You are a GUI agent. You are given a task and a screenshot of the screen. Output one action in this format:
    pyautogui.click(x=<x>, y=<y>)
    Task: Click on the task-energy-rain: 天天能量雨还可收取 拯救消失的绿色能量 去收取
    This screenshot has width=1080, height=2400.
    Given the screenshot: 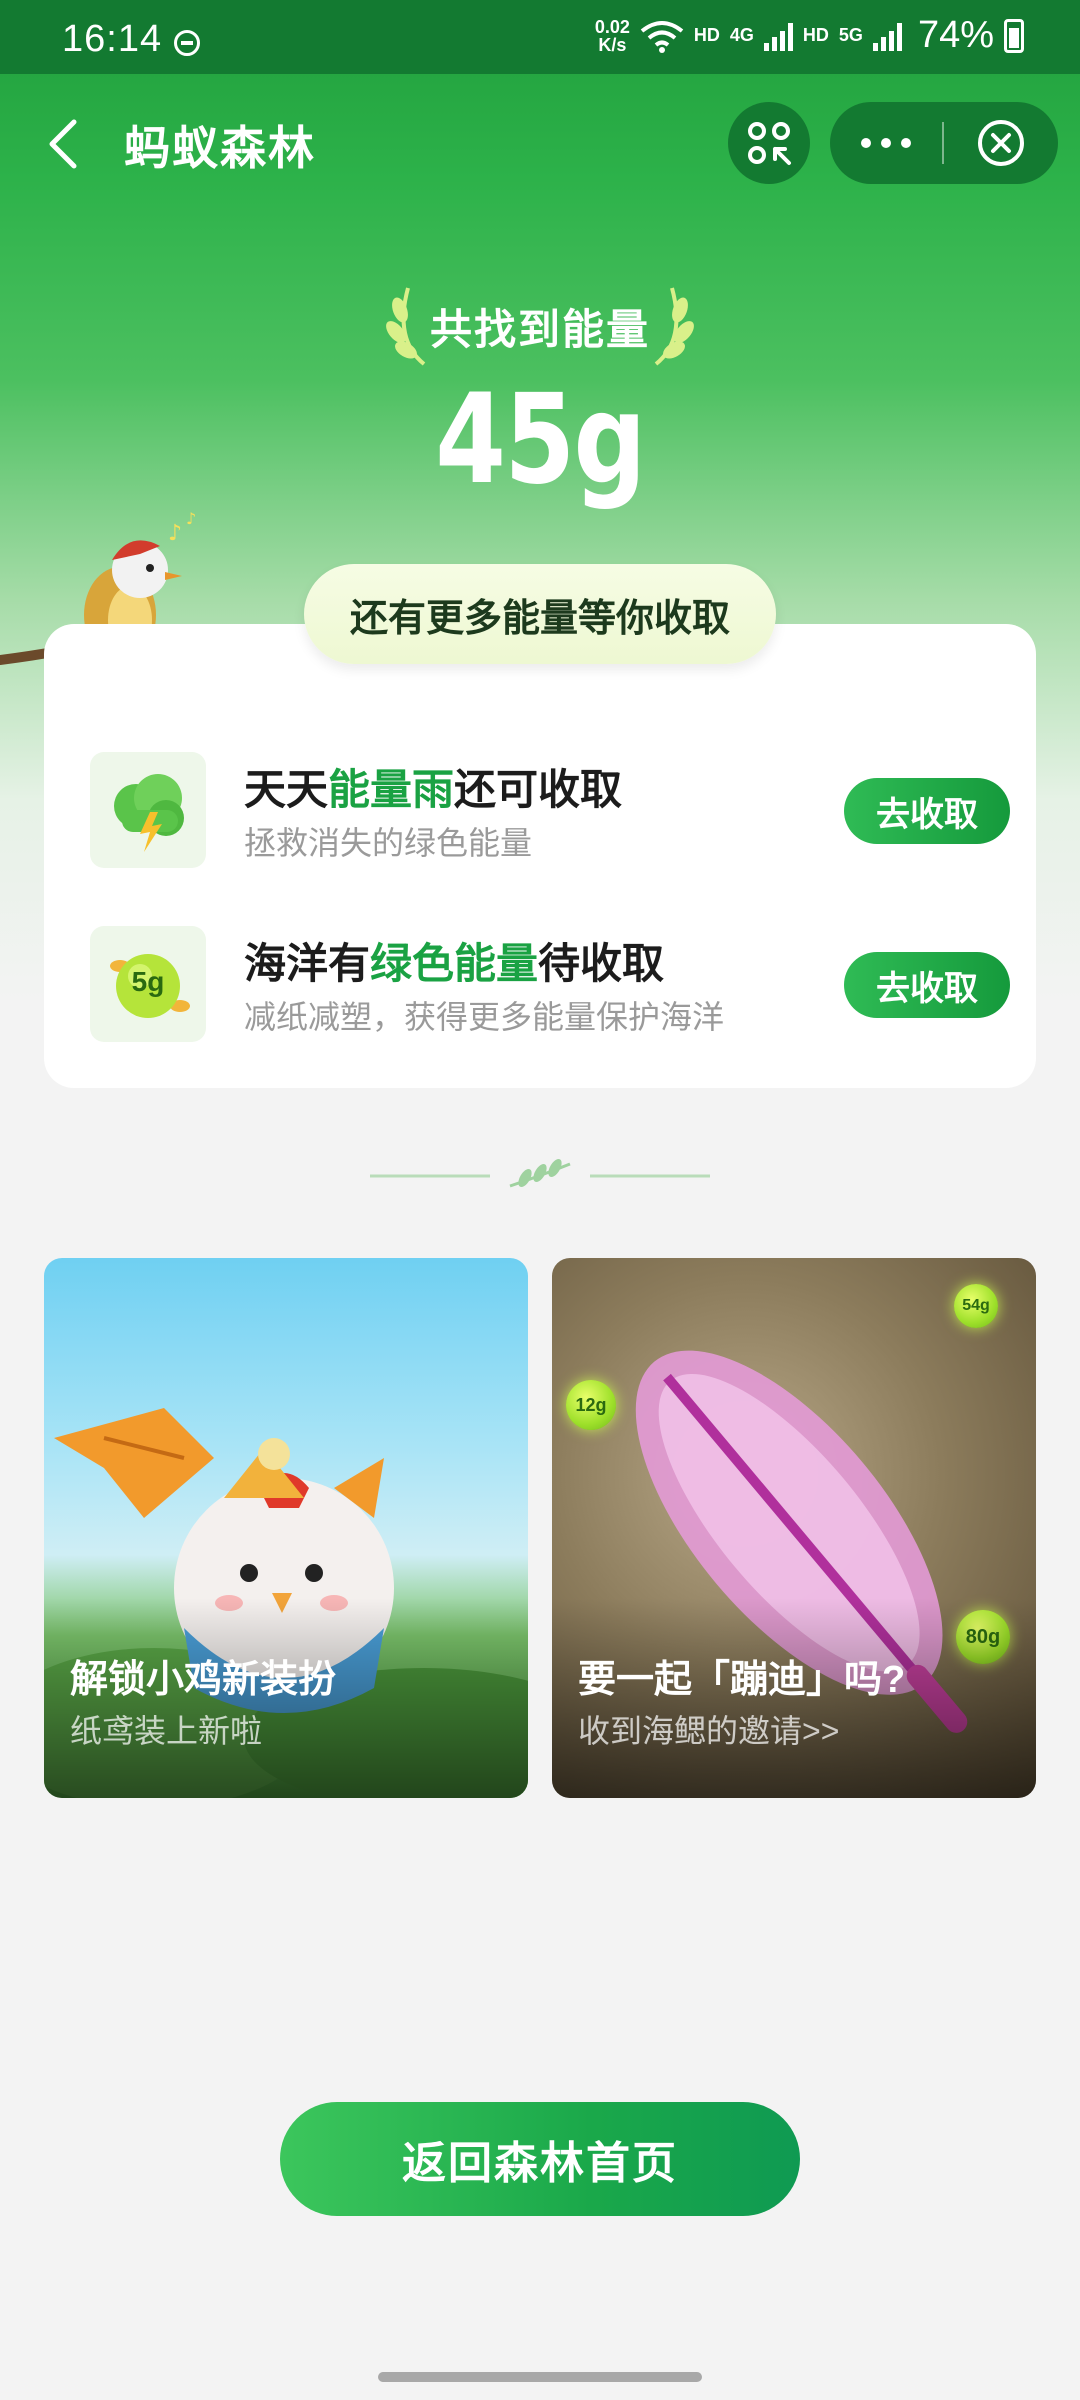 What is the action you would take?
    pyautogui.click(x=550, y=812)
    